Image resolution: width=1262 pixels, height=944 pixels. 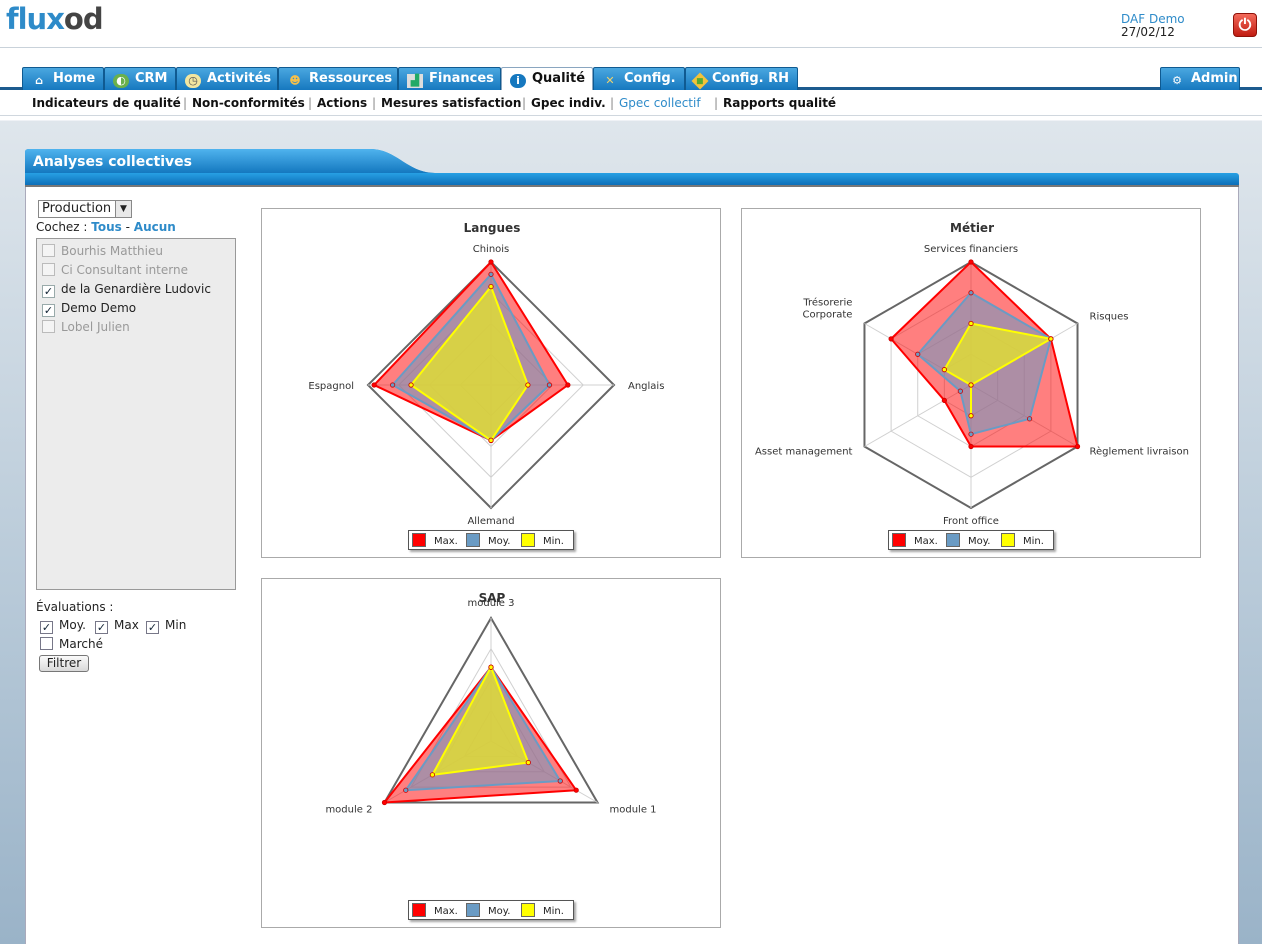 What do you see at coordinates (1177, 80) in the screenshot?
I see `gear-icon: ⚙` at bounding box center [1177, 80].